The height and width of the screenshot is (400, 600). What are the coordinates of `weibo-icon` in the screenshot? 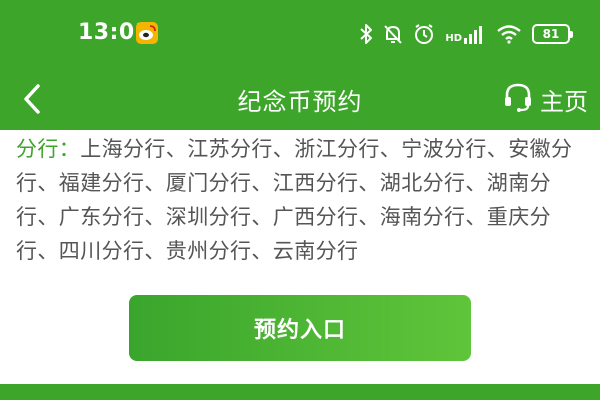 It's located at (147, 33).